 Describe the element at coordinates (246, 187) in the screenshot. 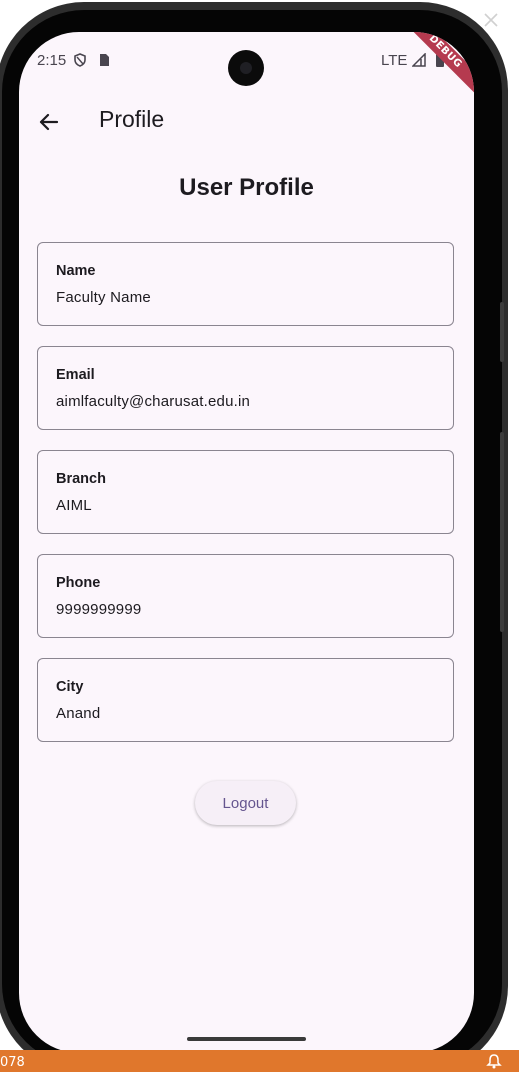

I see `page-heading: User Profile` at that location.